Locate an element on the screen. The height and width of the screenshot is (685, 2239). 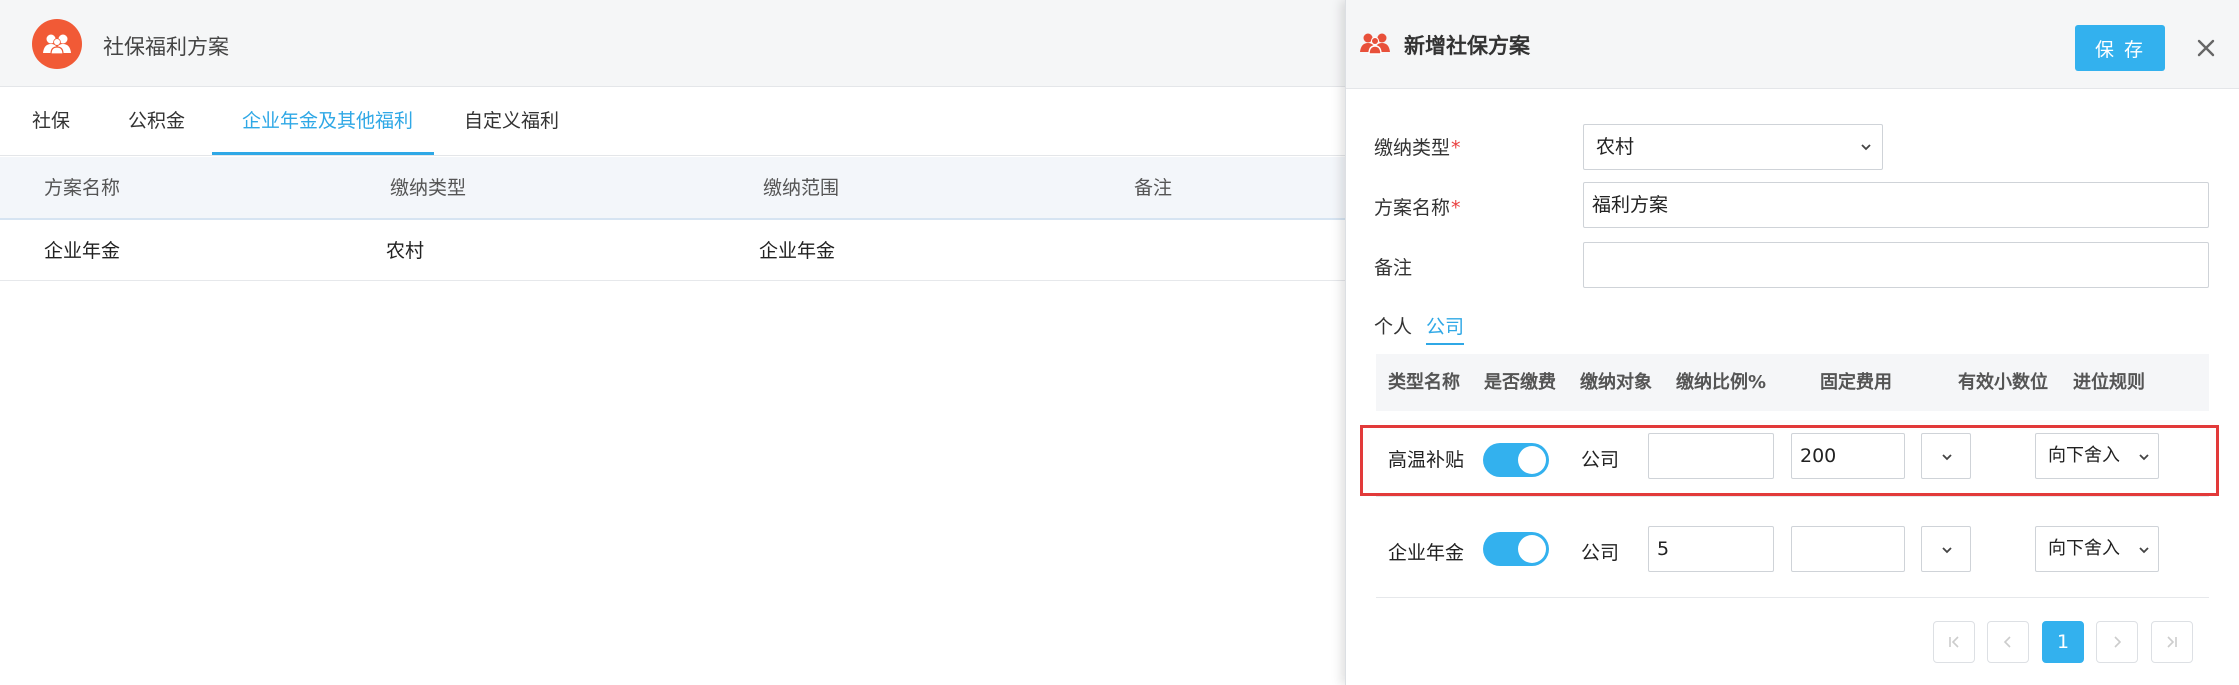
subtab-personal: 个人 is located at coordinates (1393, 325).